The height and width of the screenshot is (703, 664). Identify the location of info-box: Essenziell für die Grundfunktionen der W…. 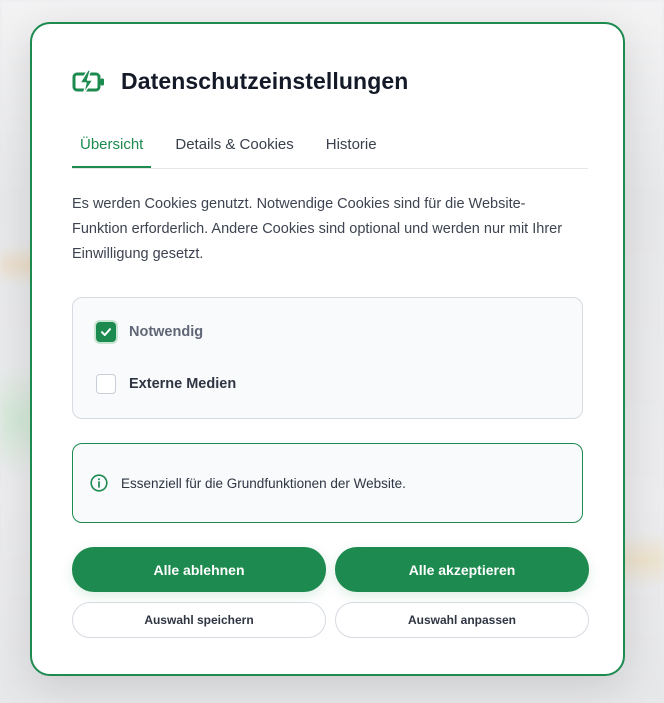
(327, 483).